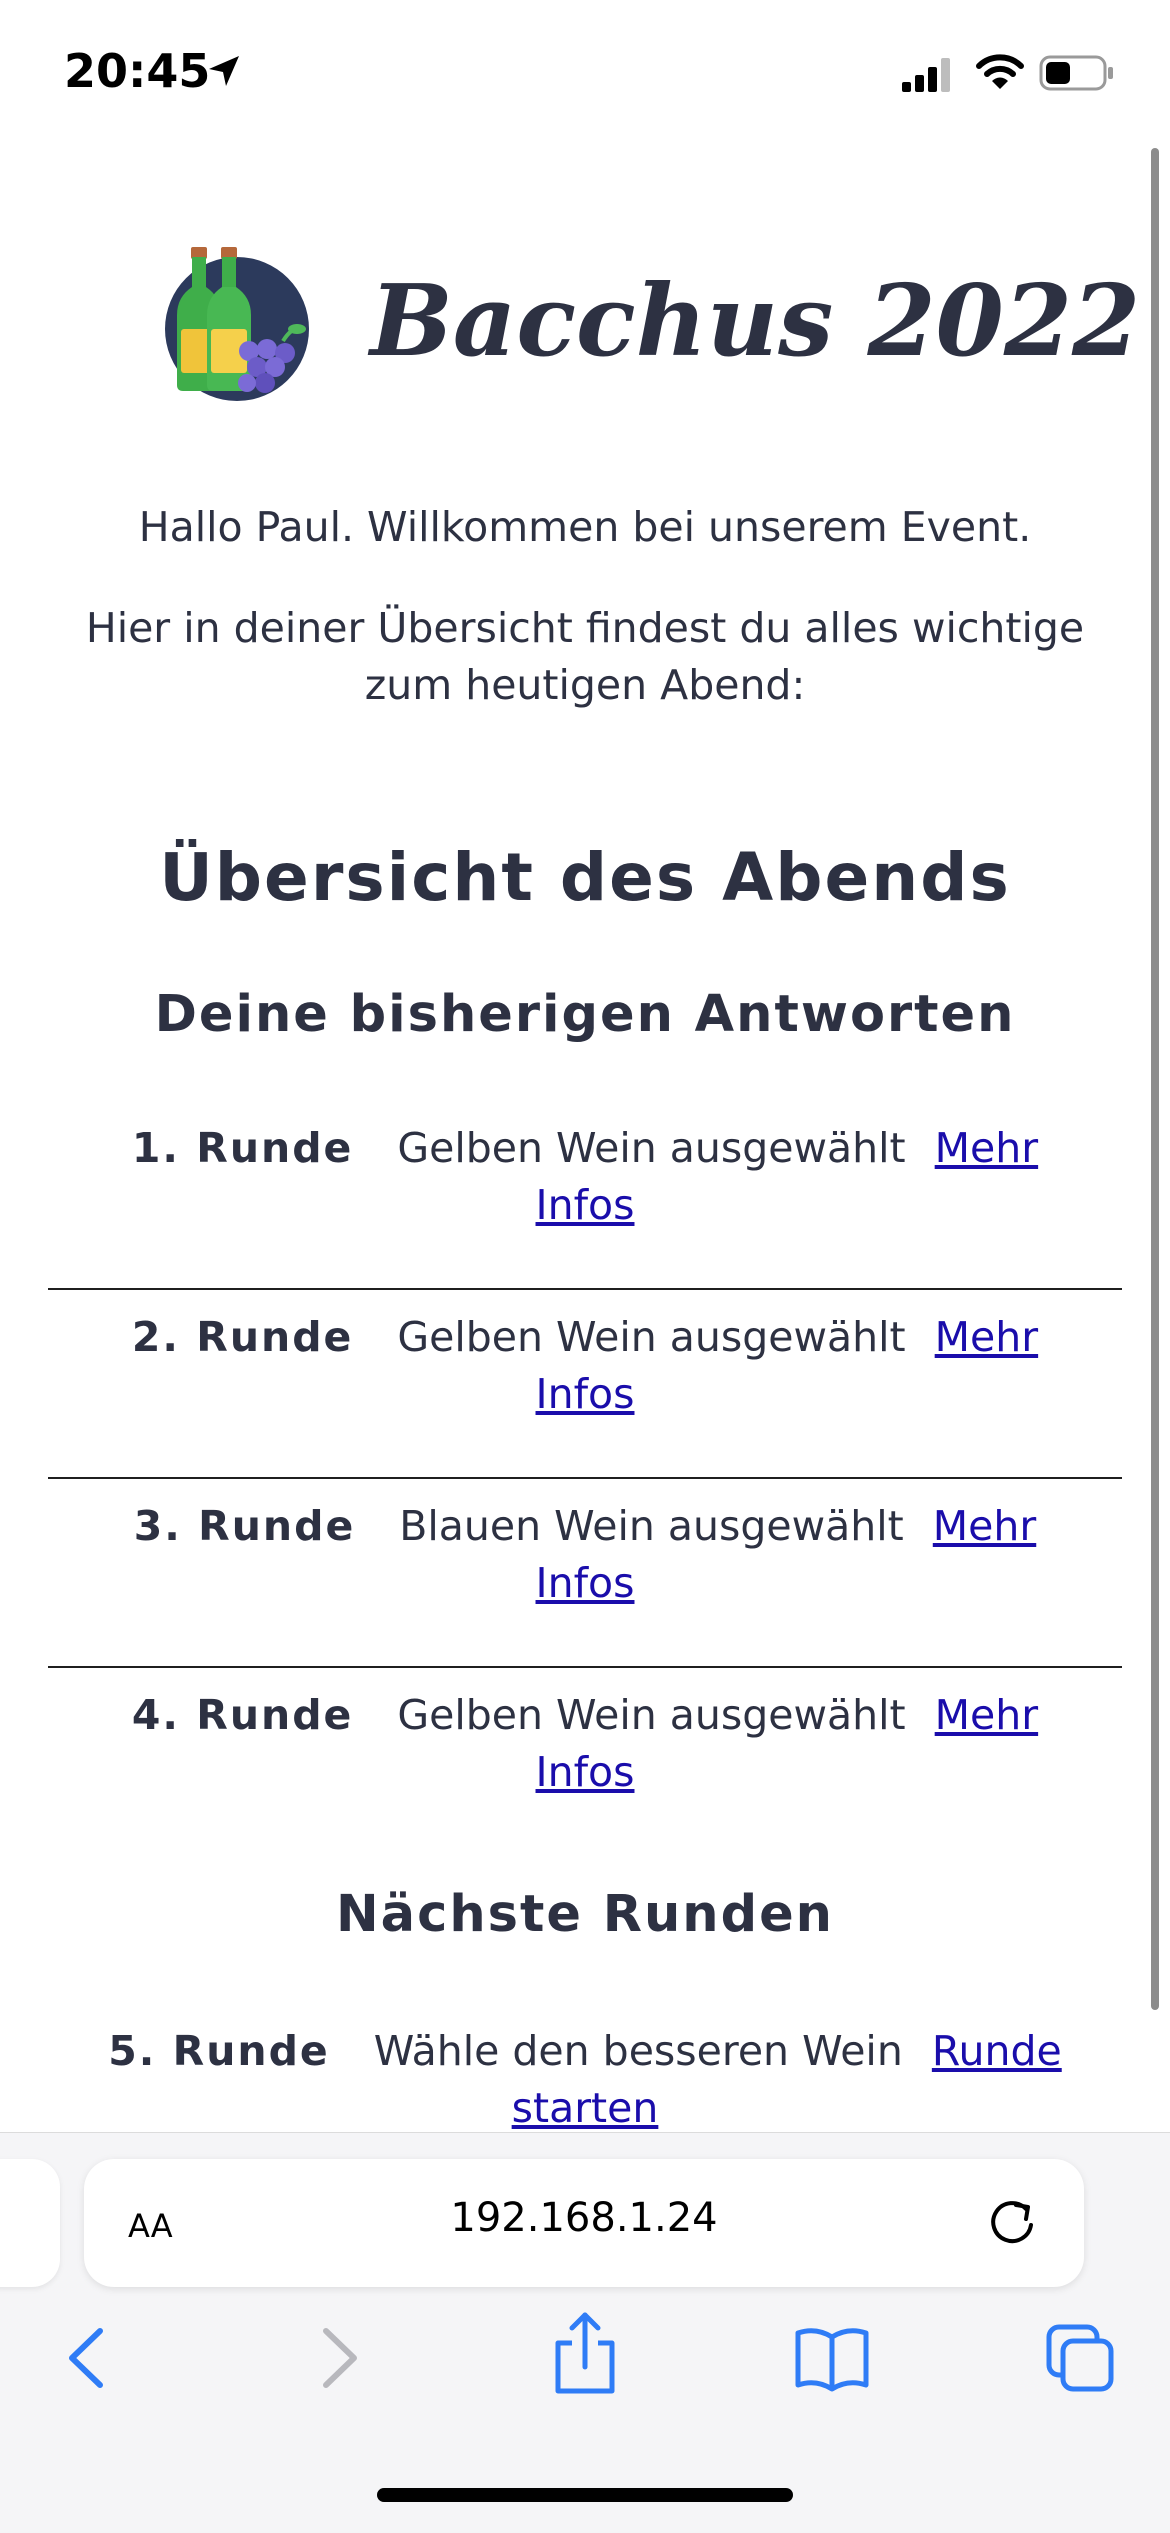 The width and height of the screenshot is (1170, 2533). I want to click on round-label: 4. Runde, so click(242, 1715).